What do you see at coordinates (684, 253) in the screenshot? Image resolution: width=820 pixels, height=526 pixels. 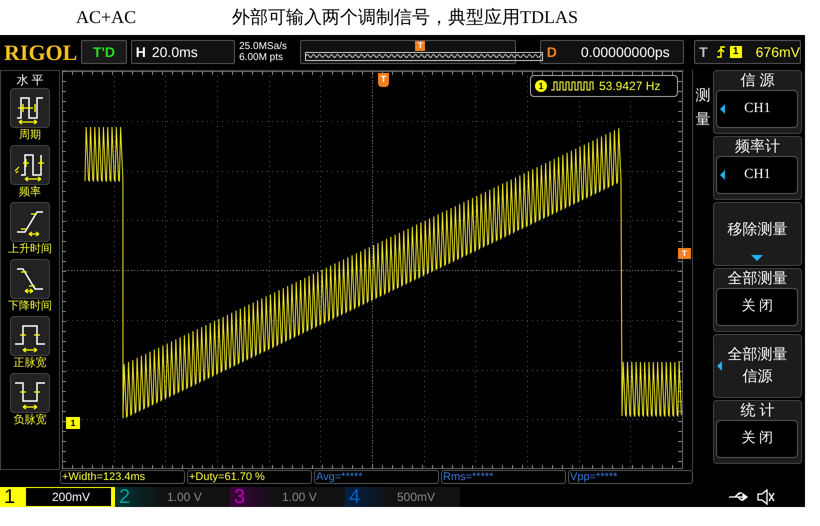 I see `trigger-level-marker: T` at bounding box center [684, 253].